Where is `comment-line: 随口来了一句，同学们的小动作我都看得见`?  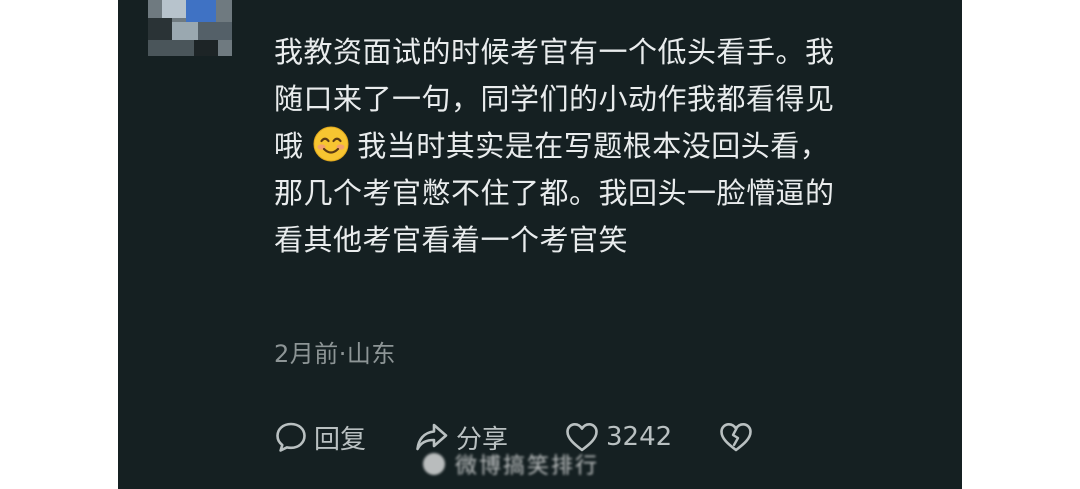 comment-line: 随口来了一句，同学们的小动作我都看得见 is located at coordinates (554, 99).